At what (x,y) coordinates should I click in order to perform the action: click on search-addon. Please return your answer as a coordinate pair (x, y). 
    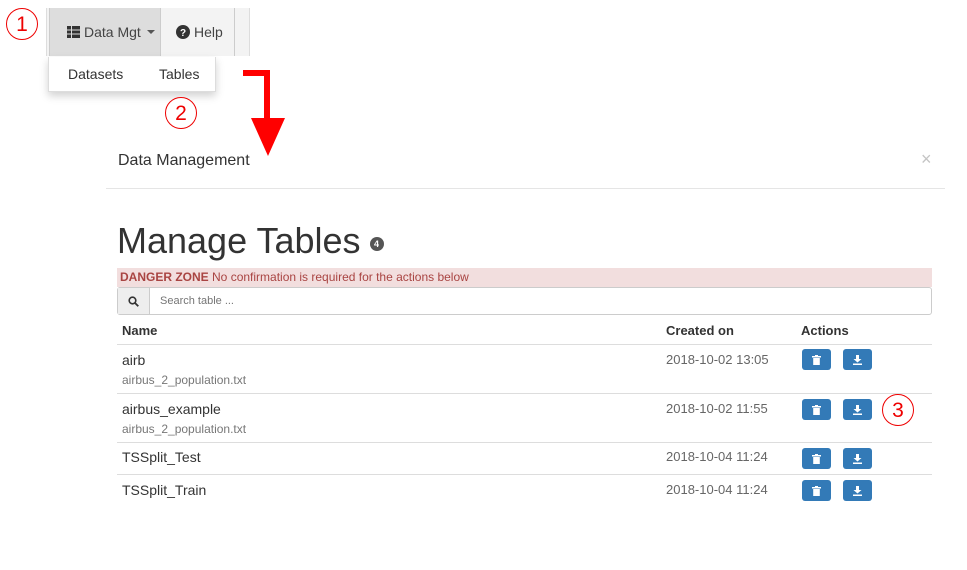
    Looking at the image, I should click on (134, 301).